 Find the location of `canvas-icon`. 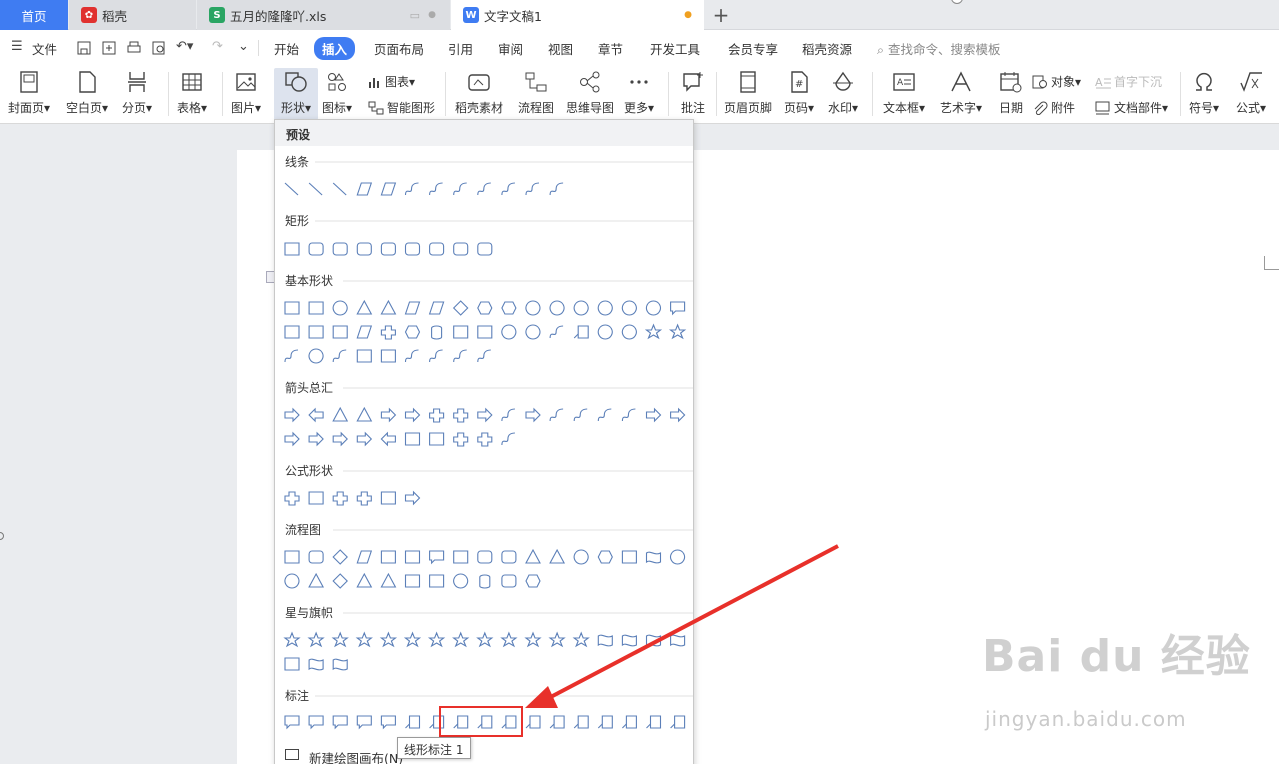

canvas-icon is located at coordinates (292, 754).